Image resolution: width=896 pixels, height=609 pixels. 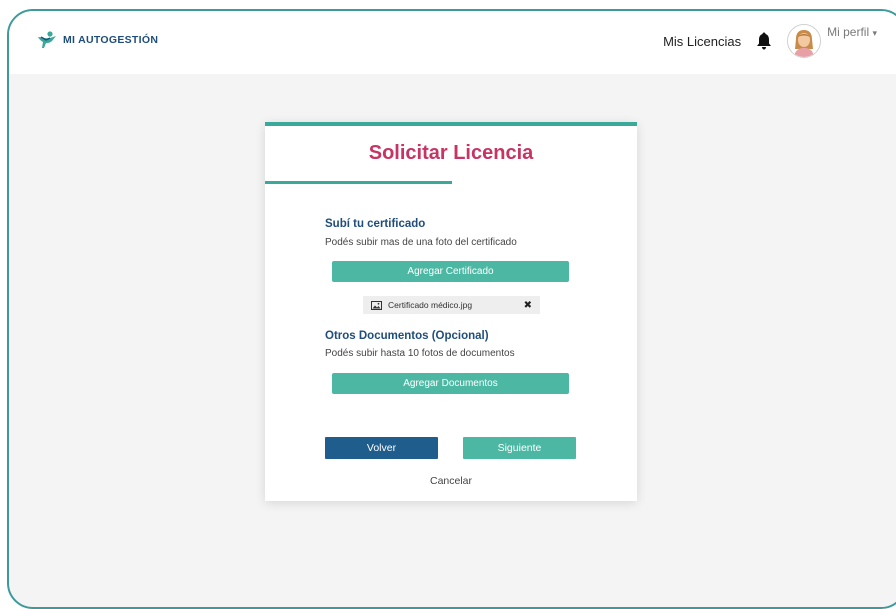 I want to click on documents-section-title: Otros Documentos (Opcional), so click(x=407, y=336).